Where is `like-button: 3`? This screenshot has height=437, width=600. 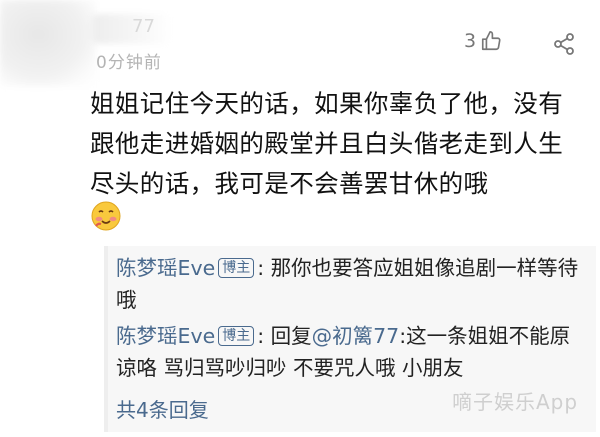
like-button: 3 is located at coordinates (483, 41).